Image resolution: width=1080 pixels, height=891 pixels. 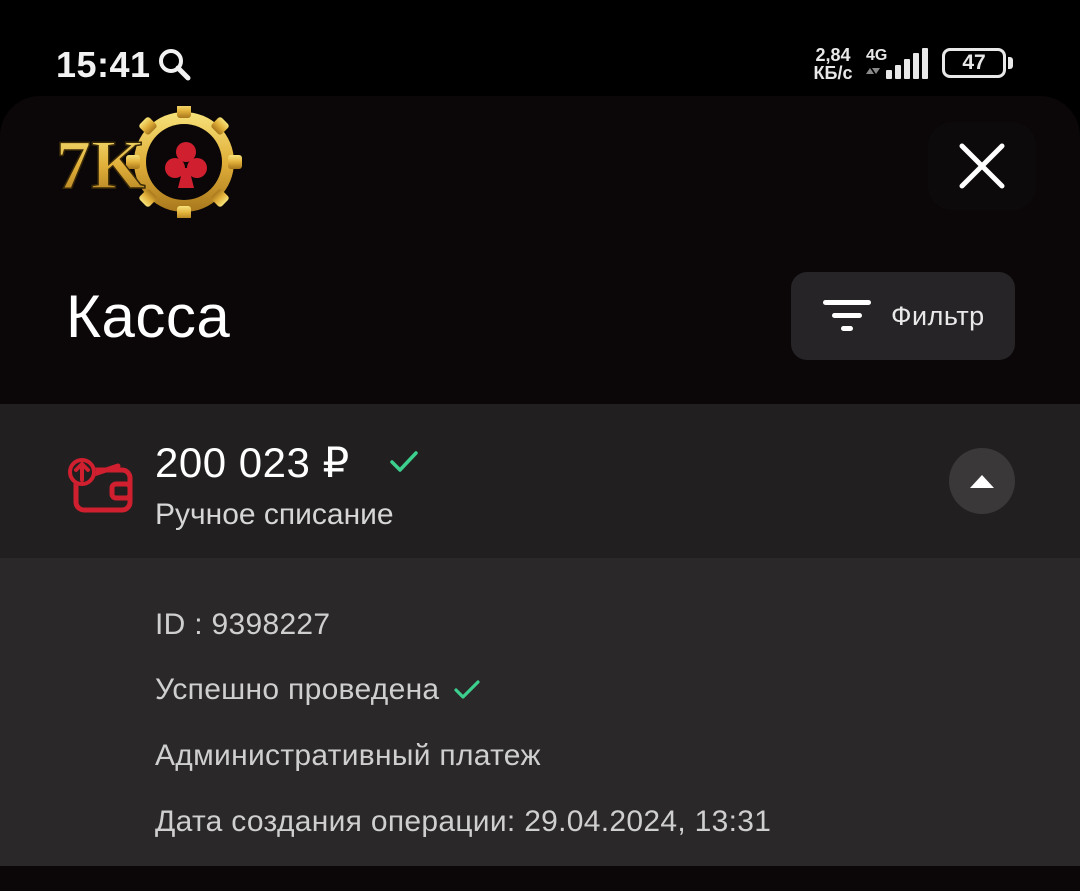 I want to click on wallet-outgoing-icon, so click(x=100, y=485).